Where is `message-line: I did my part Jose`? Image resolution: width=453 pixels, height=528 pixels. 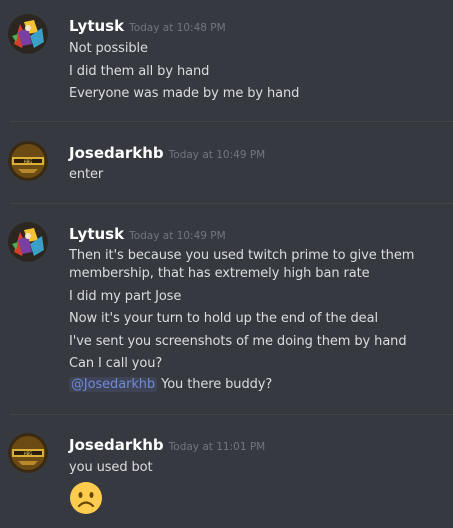 message-line: I did my part Jose is located at coordinates (125, 296).